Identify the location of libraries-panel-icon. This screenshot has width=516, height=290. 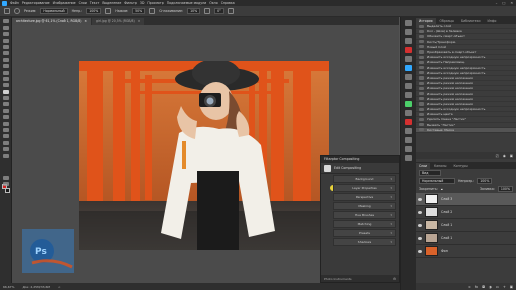
(408, 95).